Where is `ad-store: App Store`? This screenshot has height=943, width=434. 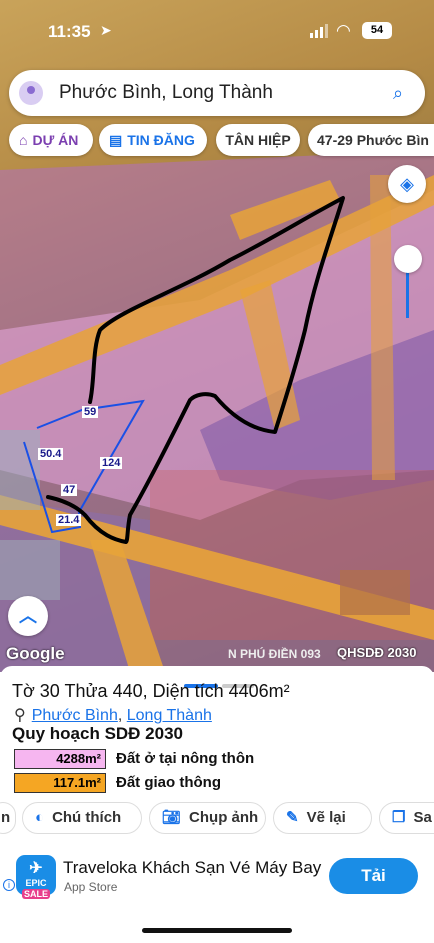 ad-store: App Store is located at coordinates (91, 887).